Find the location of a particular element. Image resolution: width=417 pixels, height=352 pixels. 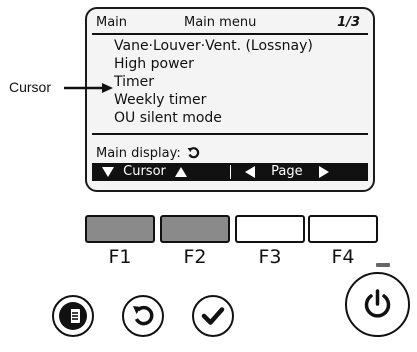

softkey-cursor: Cursor is located at coordinates (145, 172).